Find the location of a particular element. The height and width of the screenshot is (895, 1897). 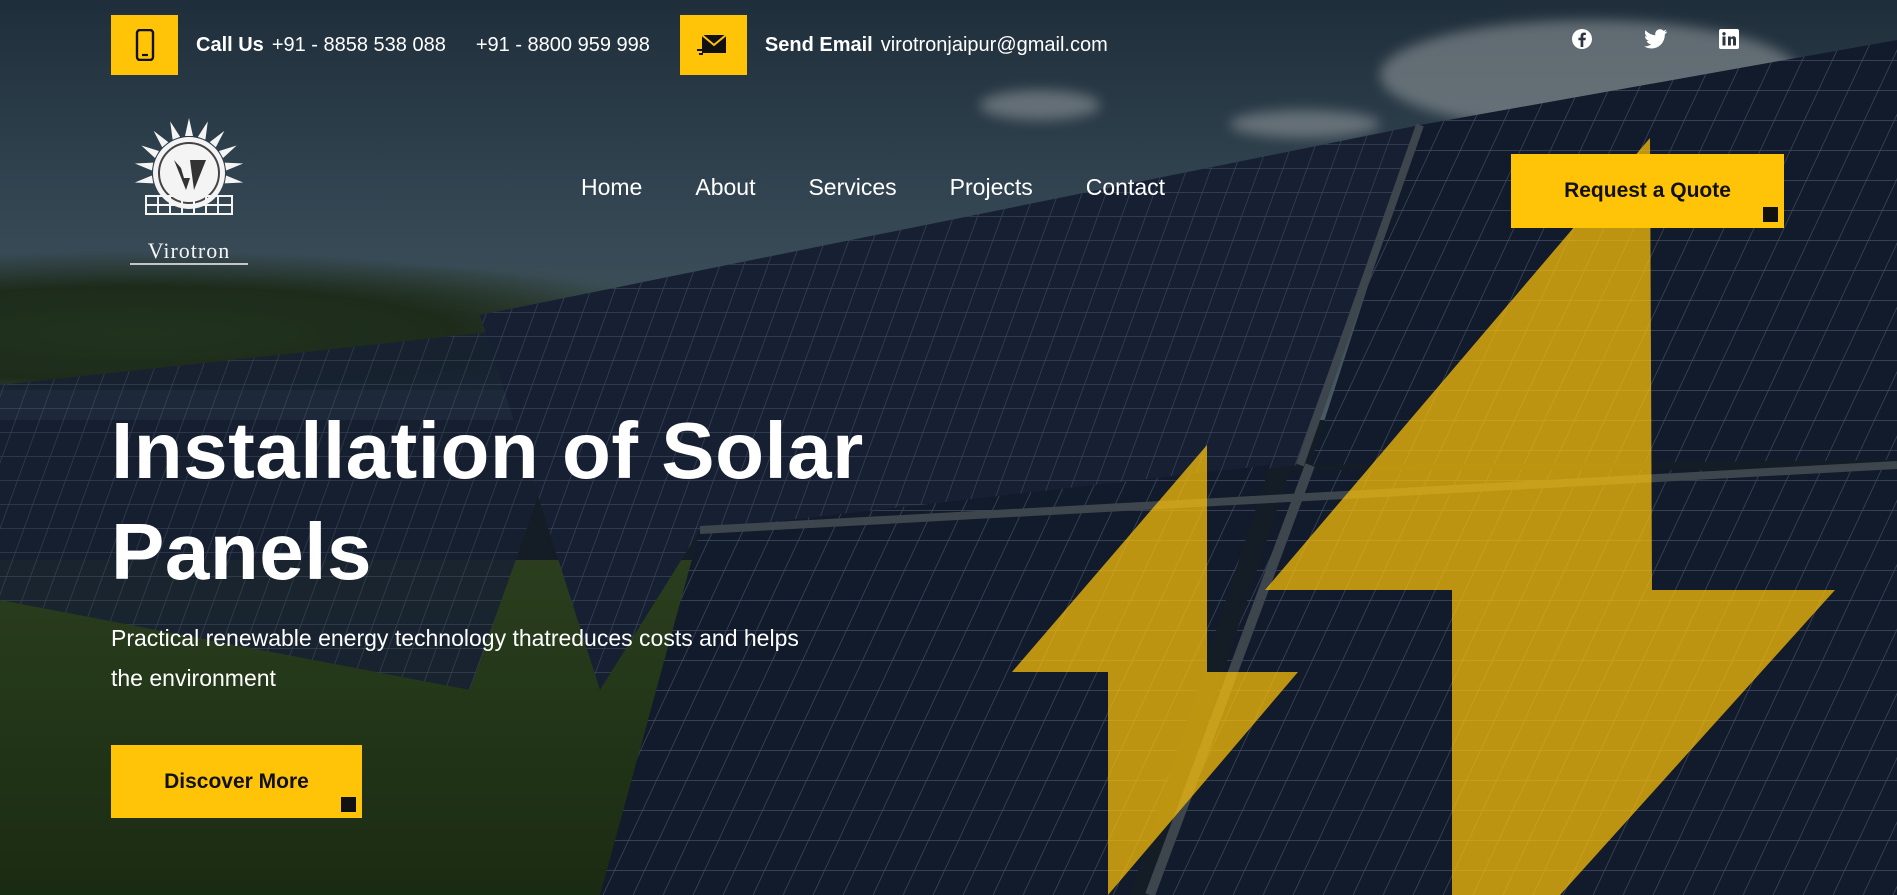

request-quote-button: Request a Quote is located at coordinates (1647, 191).